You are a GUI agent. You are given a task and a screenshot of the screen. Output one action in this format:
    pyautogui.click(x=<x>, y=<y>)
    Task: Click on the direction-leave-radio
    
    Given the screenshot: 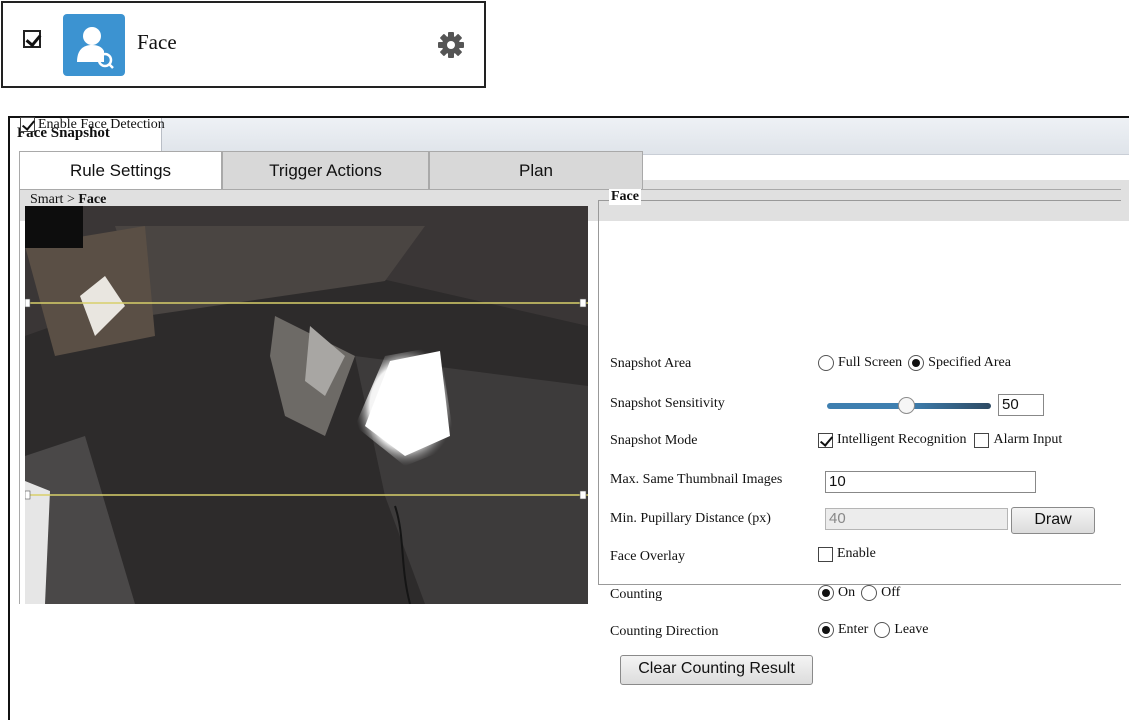 What is the action you would take?
    pyautogui.click(x=882, y=630)
    